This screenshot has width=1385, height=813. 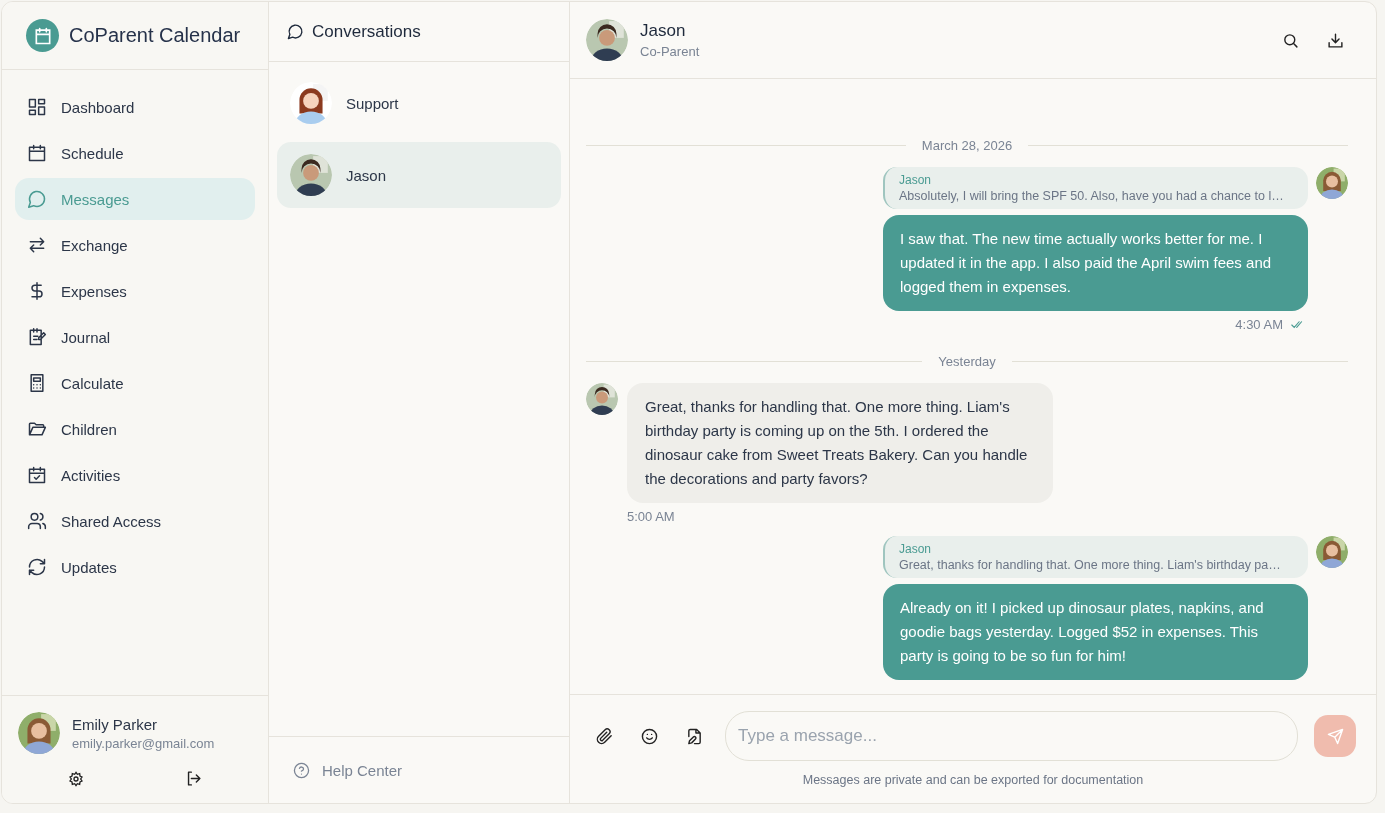 What do you see at coordinates (301, 770) in the screenshot?
I see `help-icon` at bounding box center [301, 770].